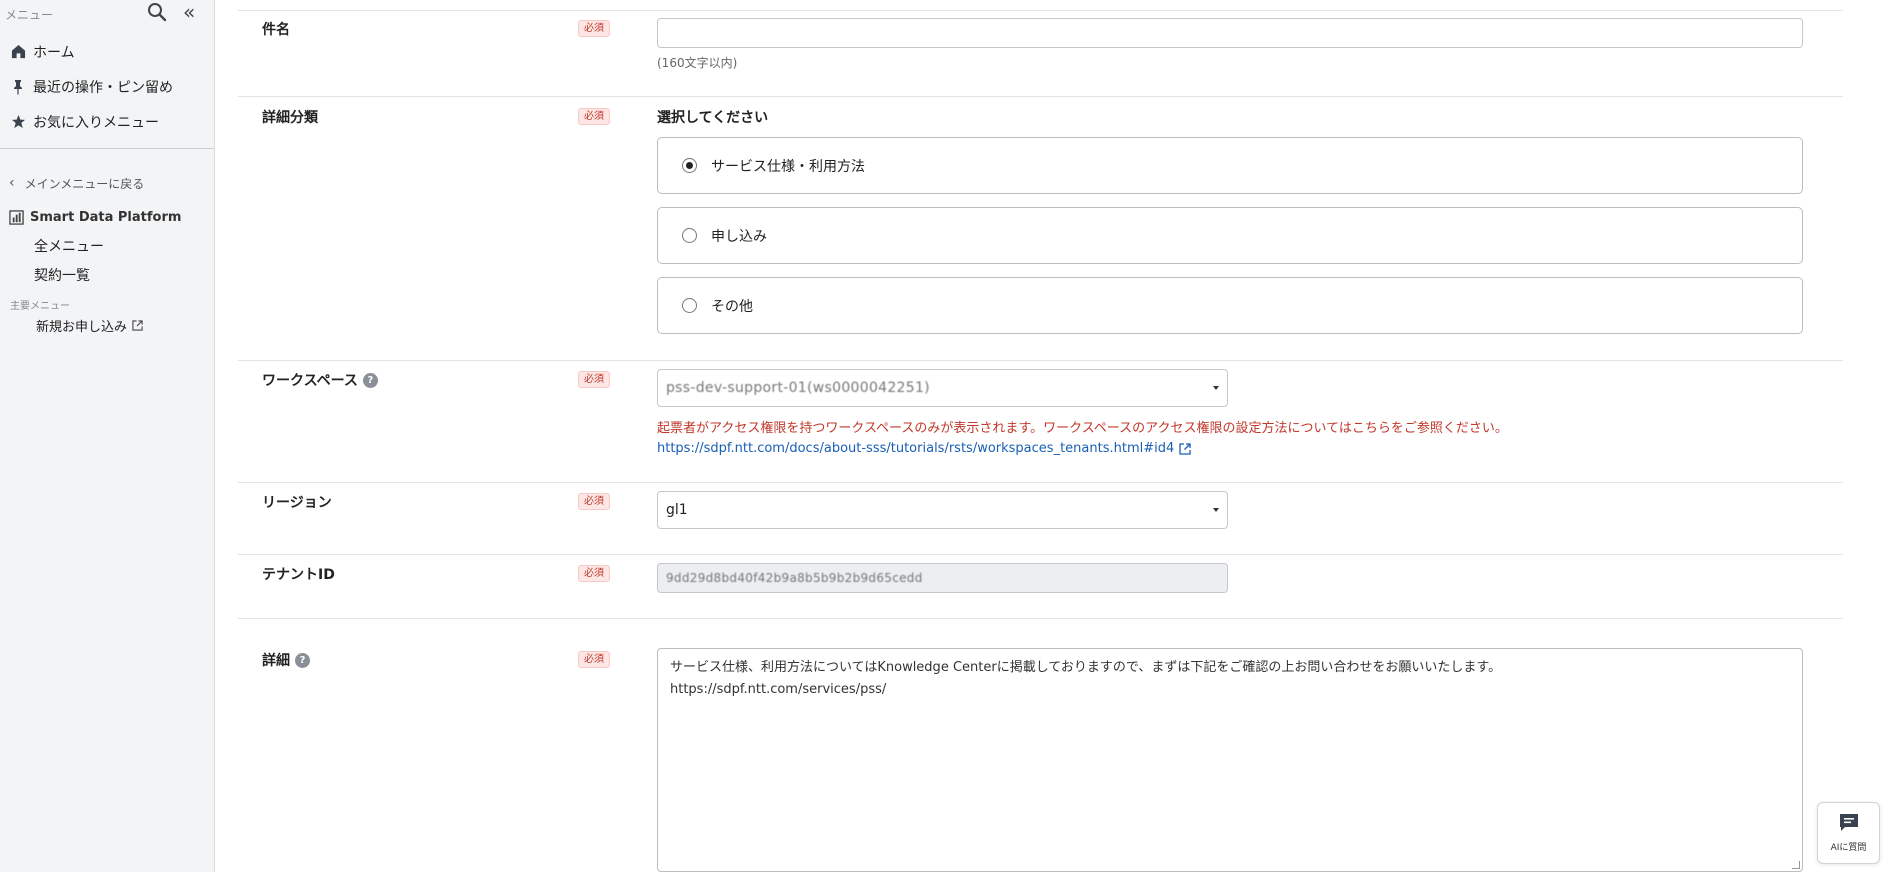  What do you see at coordinates (107, 14) in the screenshot?
I see `sidebar-header: メニュー «` at bounding box center [107, 14].